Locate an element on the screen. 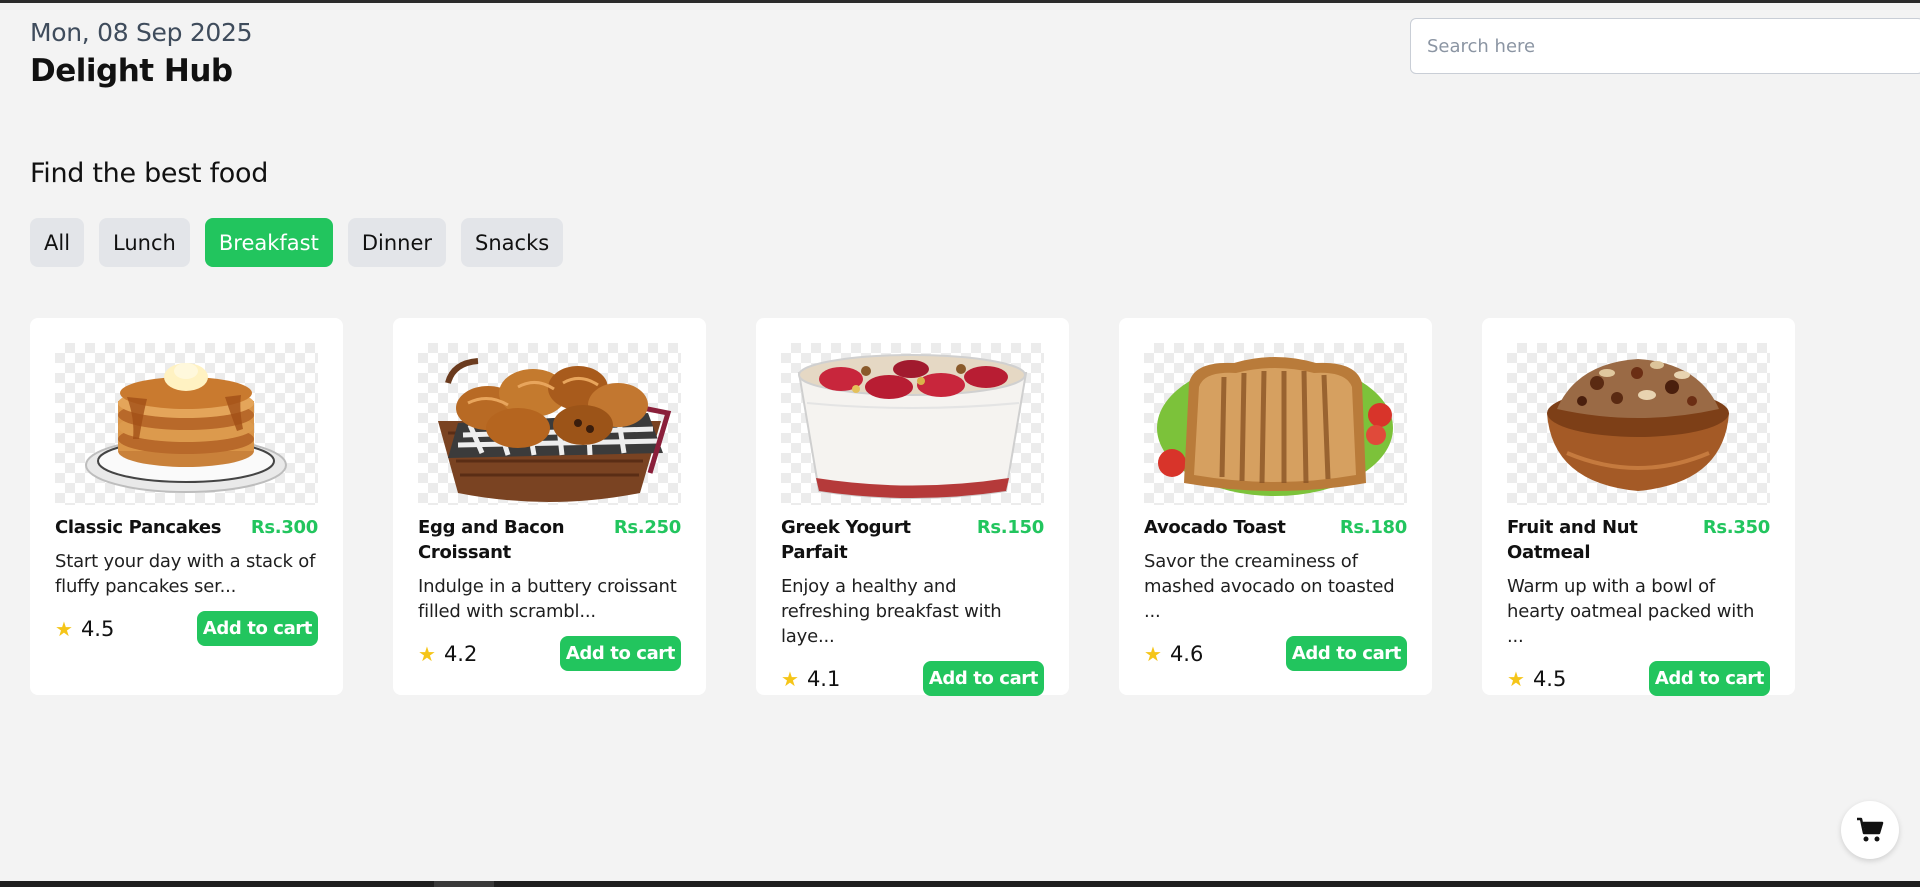 This screenshot has width=1920, height=887. category-filters: All Lunch Breakfast Dinner Snacks is located at coordinates (297, 242).